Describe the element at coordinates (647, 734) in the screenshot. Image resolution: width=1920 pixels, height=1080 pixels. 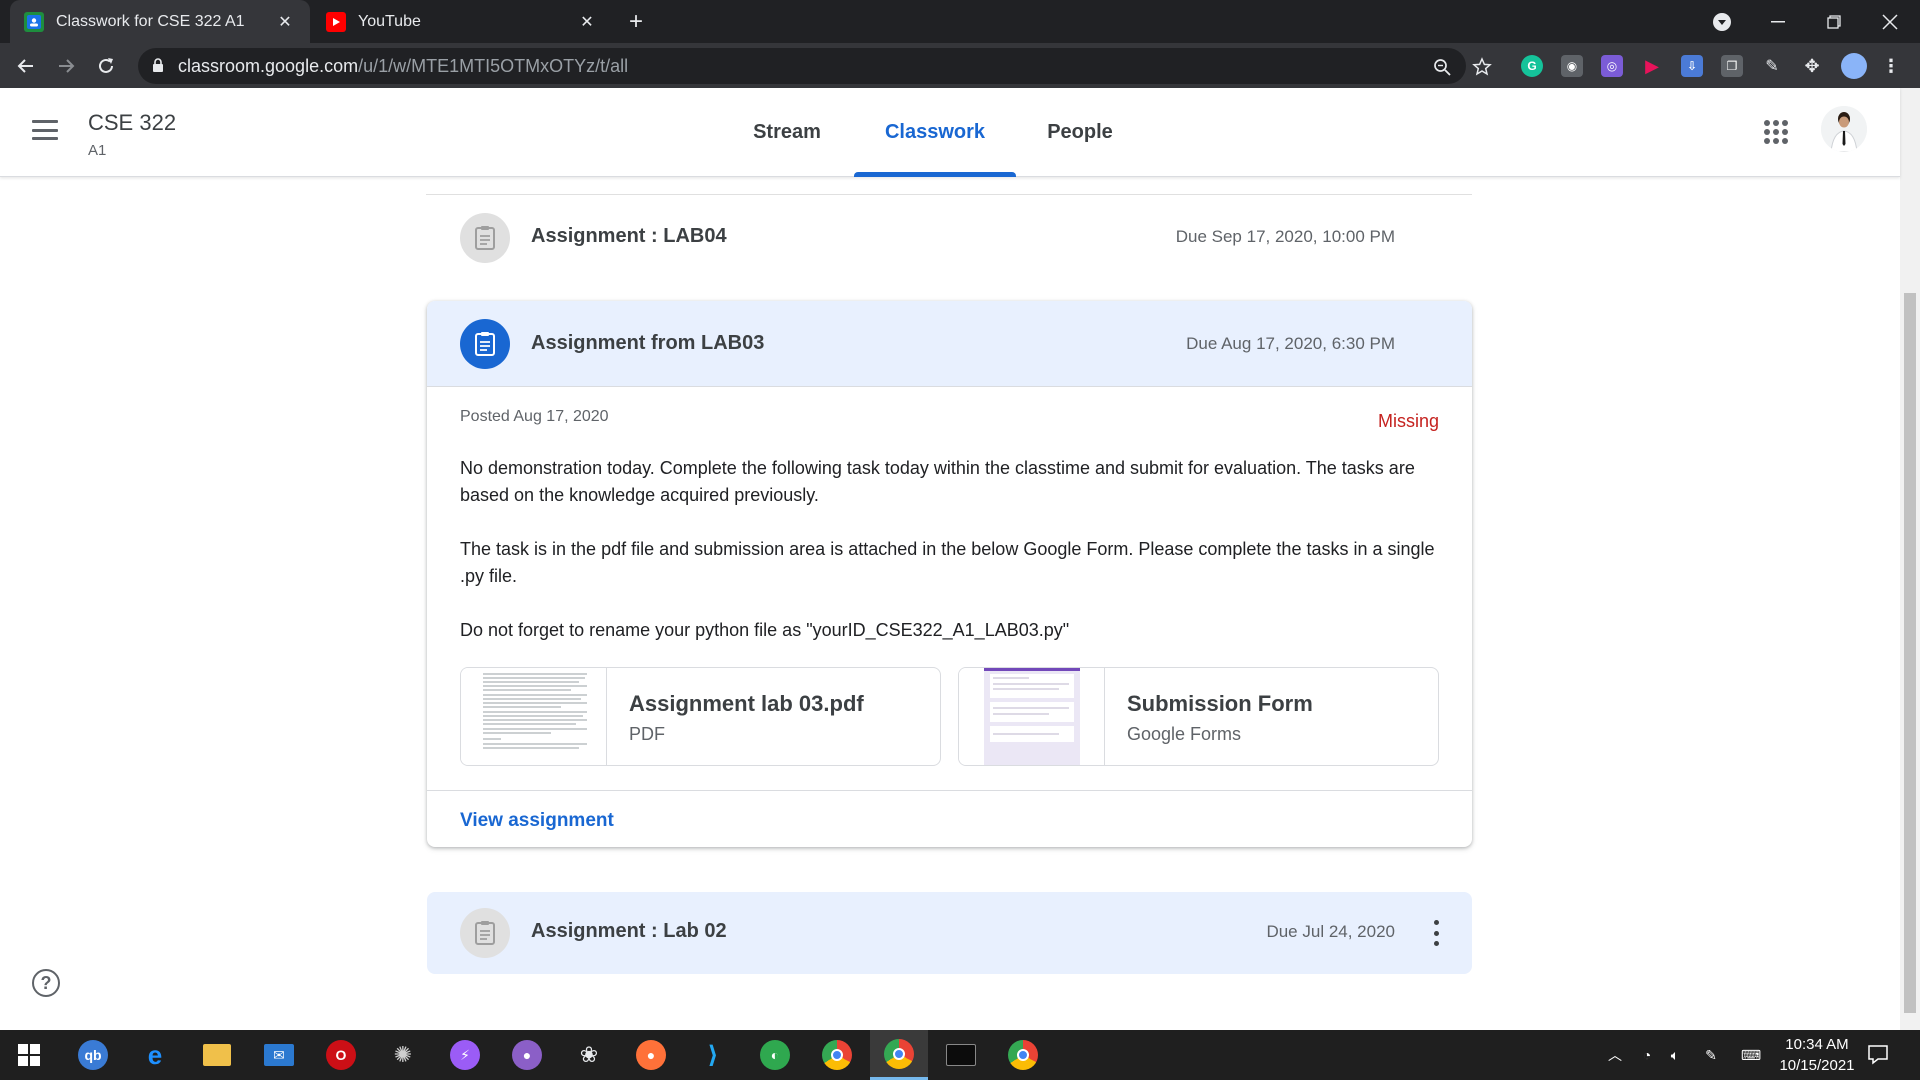
I see `attachment-type: PDF` at that location.